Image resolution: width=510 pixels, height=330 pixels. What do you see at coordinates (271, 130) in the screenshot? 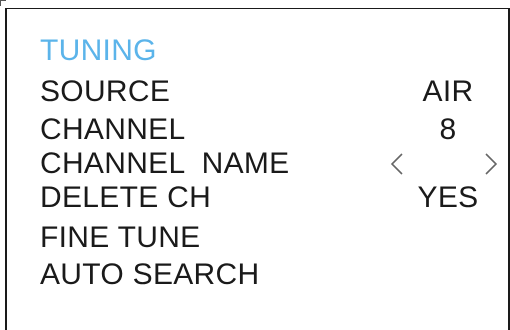
I see `menu-item-channel: CHANNEL 8` at bounding box center [271, 130].